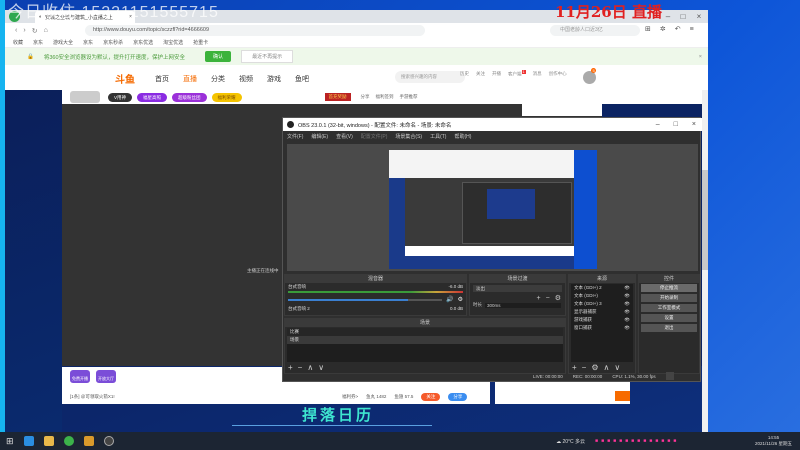  I want to click on obs-minimize-button: –, so click(658, 124).